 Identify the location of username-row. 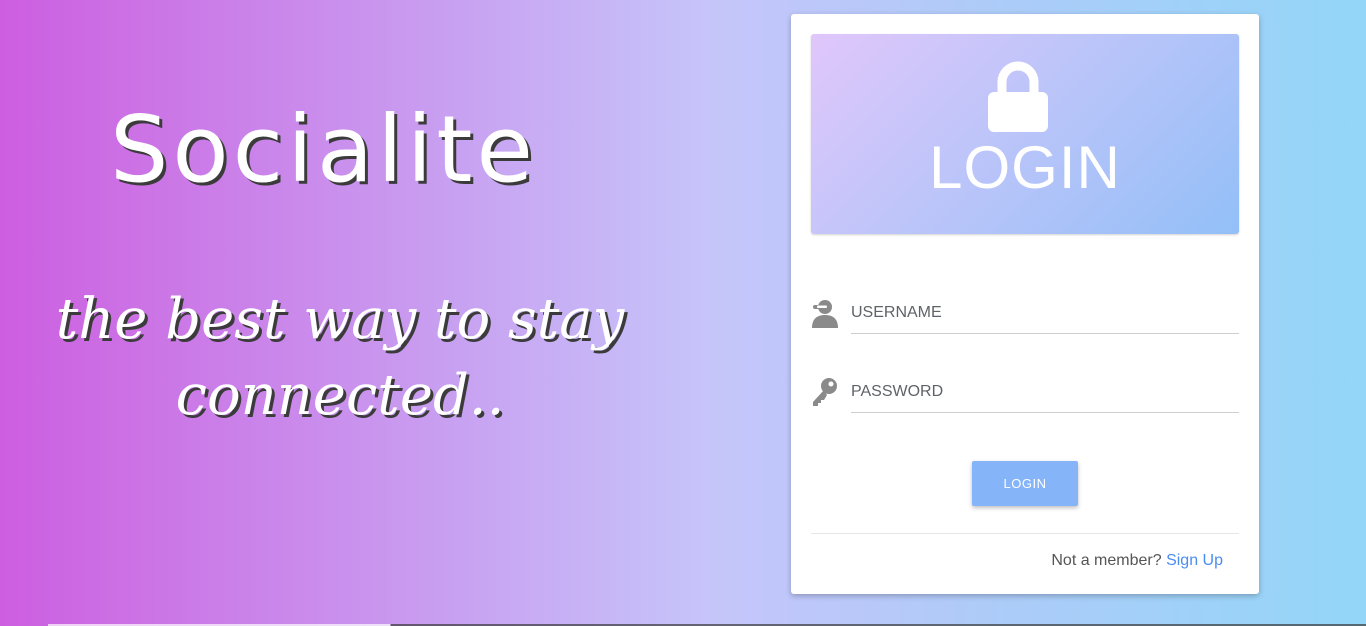
(1025, 315).